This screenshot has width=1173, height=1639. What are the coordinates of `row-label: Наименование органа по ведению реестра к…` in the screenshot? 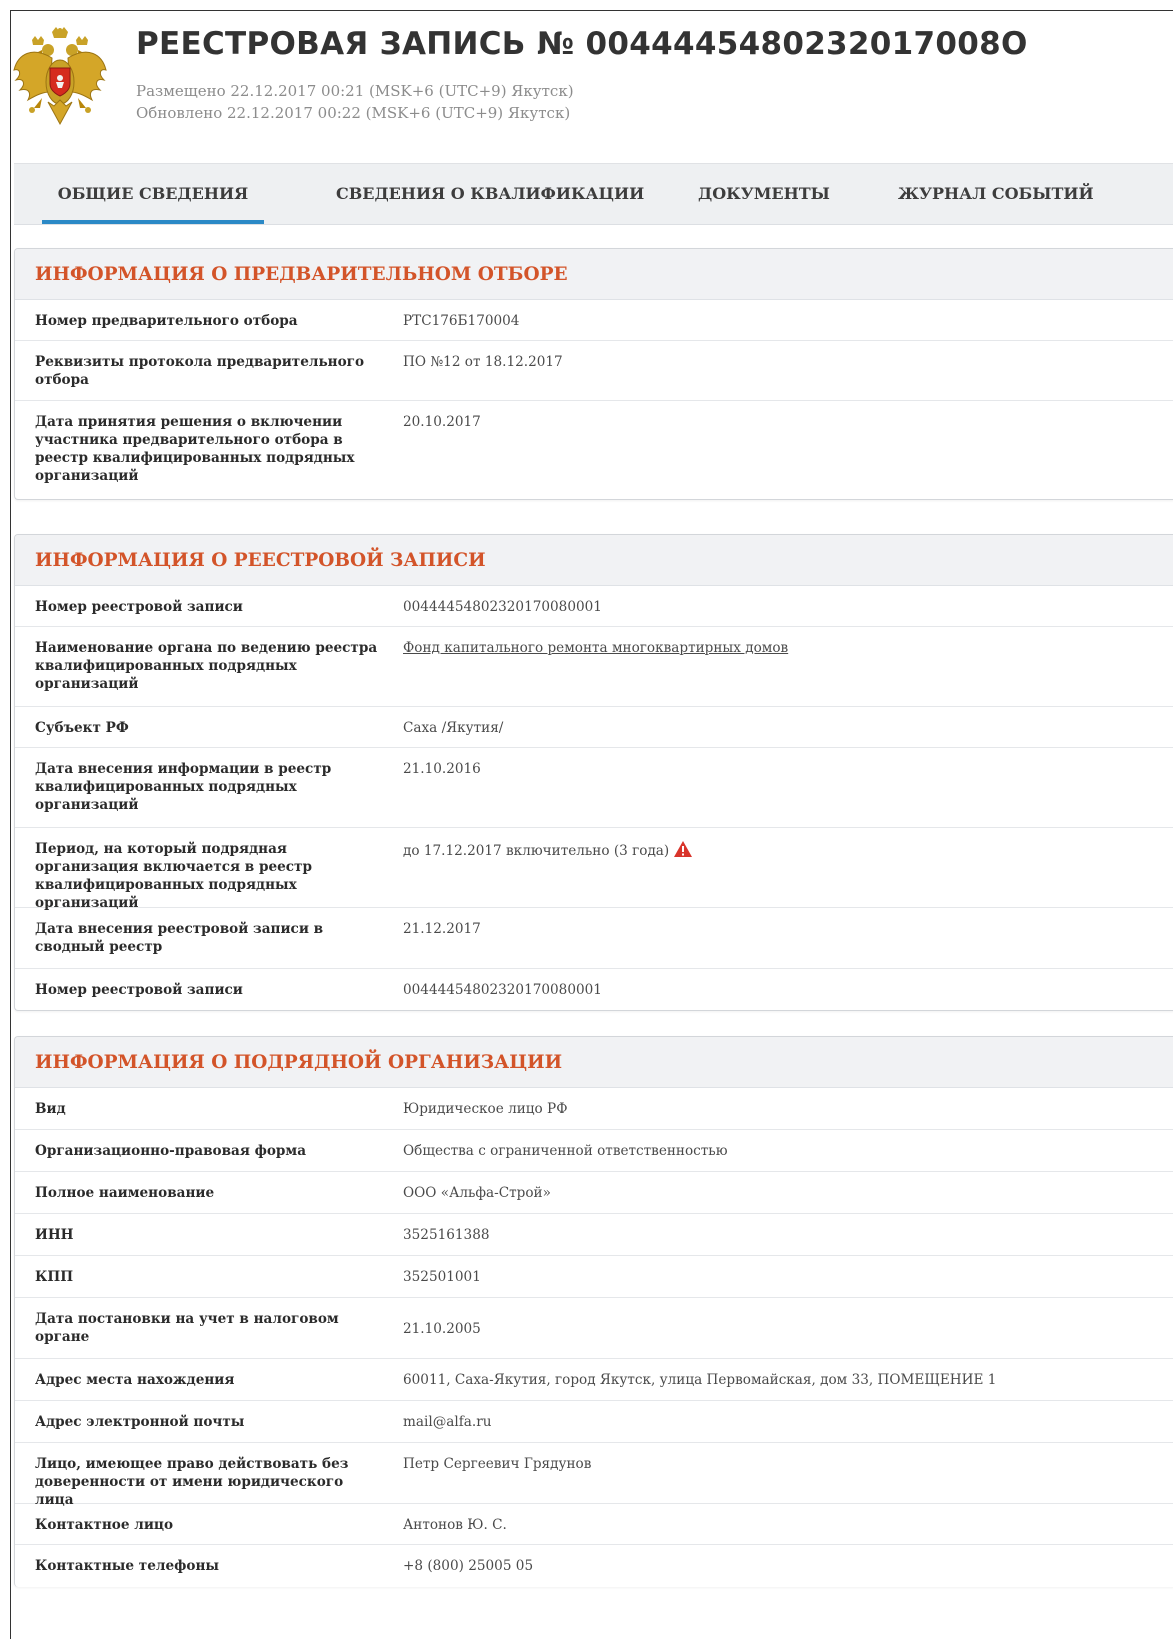 It's located at (206, 666).